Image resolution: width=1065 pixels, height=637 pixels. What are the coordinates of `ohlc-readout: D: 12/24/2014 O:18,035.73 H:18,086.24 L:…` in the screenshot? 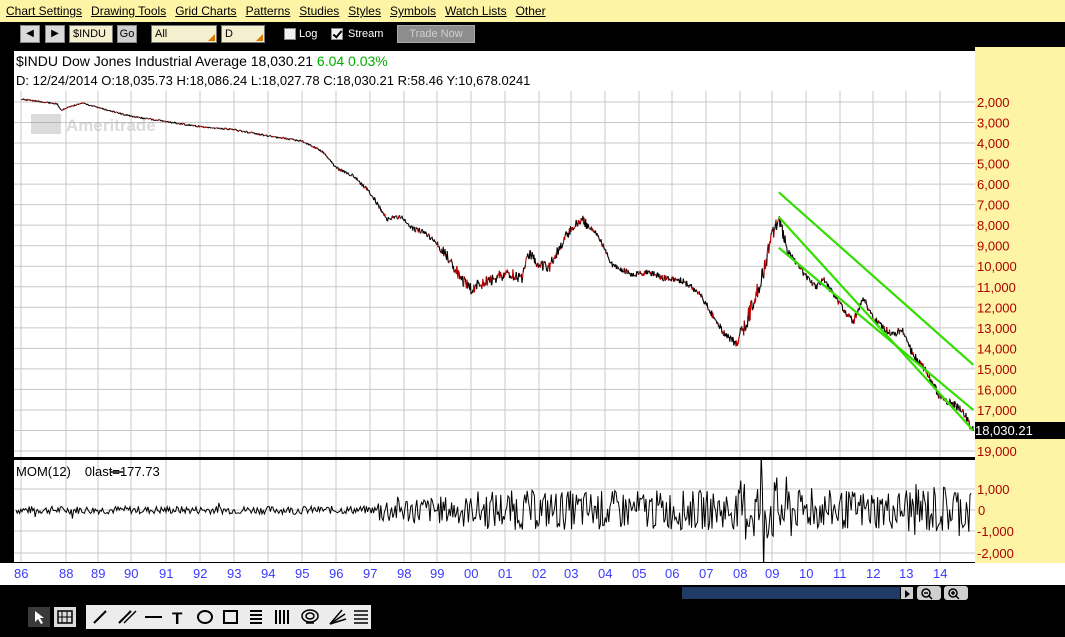 It's located at (273, 80).